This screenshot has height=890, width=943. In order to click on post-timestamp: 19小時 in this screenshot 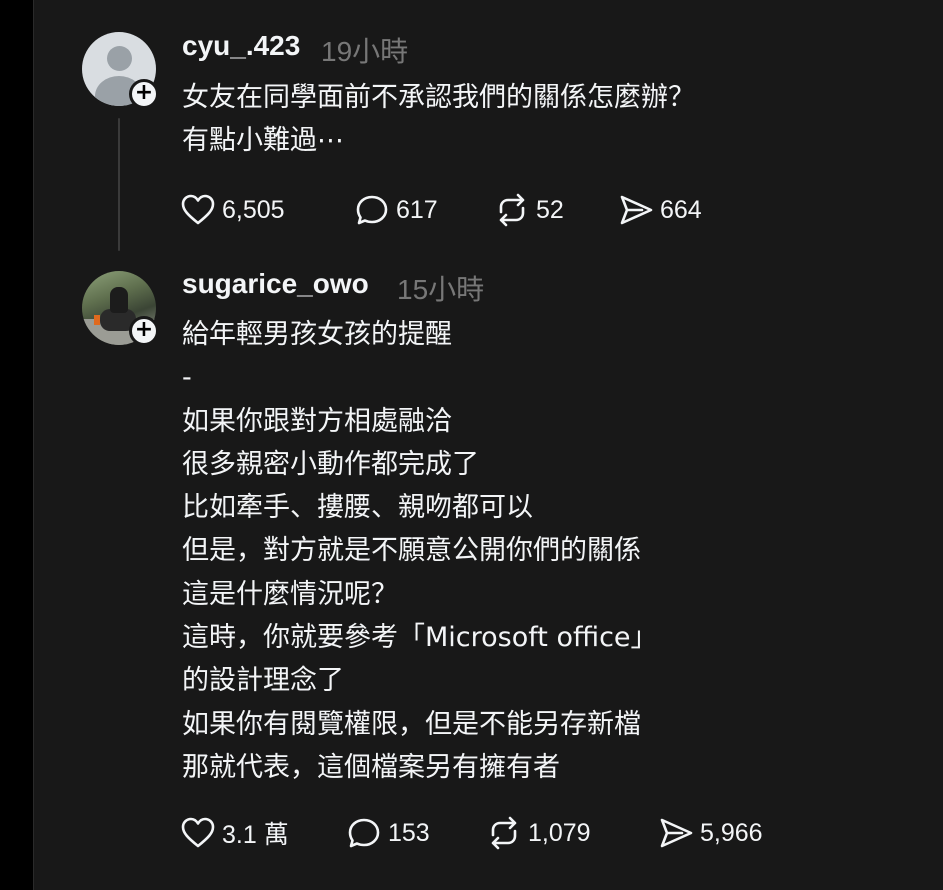, I will do `click(365, 51)`.